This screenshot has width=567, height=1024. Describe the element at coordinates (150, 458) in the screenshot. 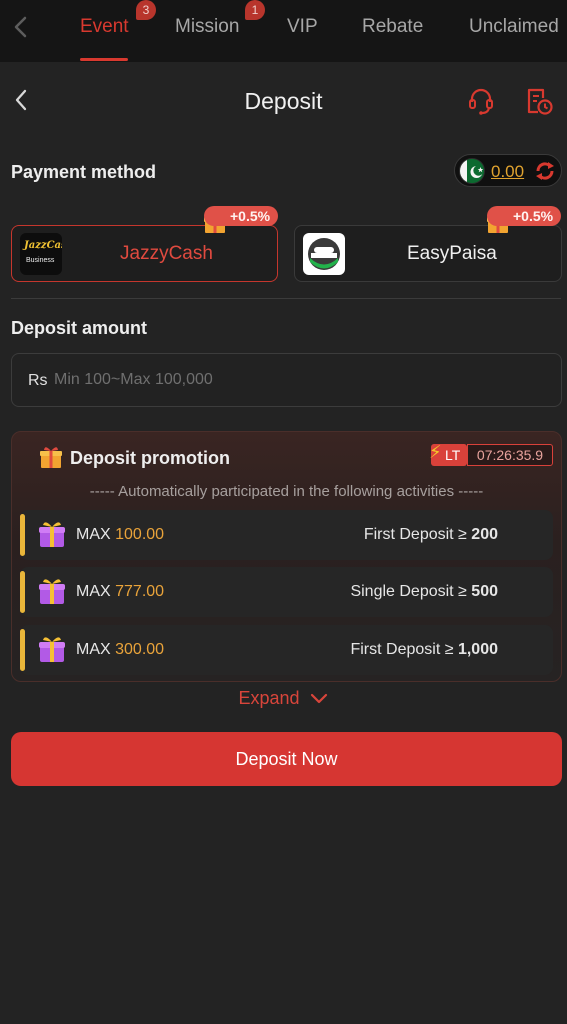

I see `promotion-title: Deposit promotion` at that location.